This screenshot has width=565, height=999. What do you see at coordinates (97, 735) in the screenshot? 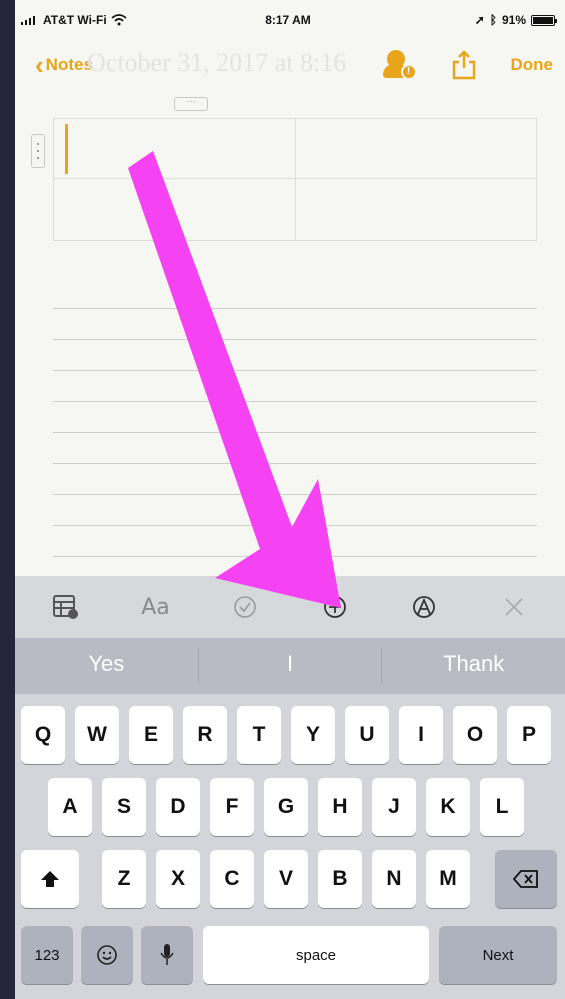
I see `key-w: W` at bounding box center [97, 735].